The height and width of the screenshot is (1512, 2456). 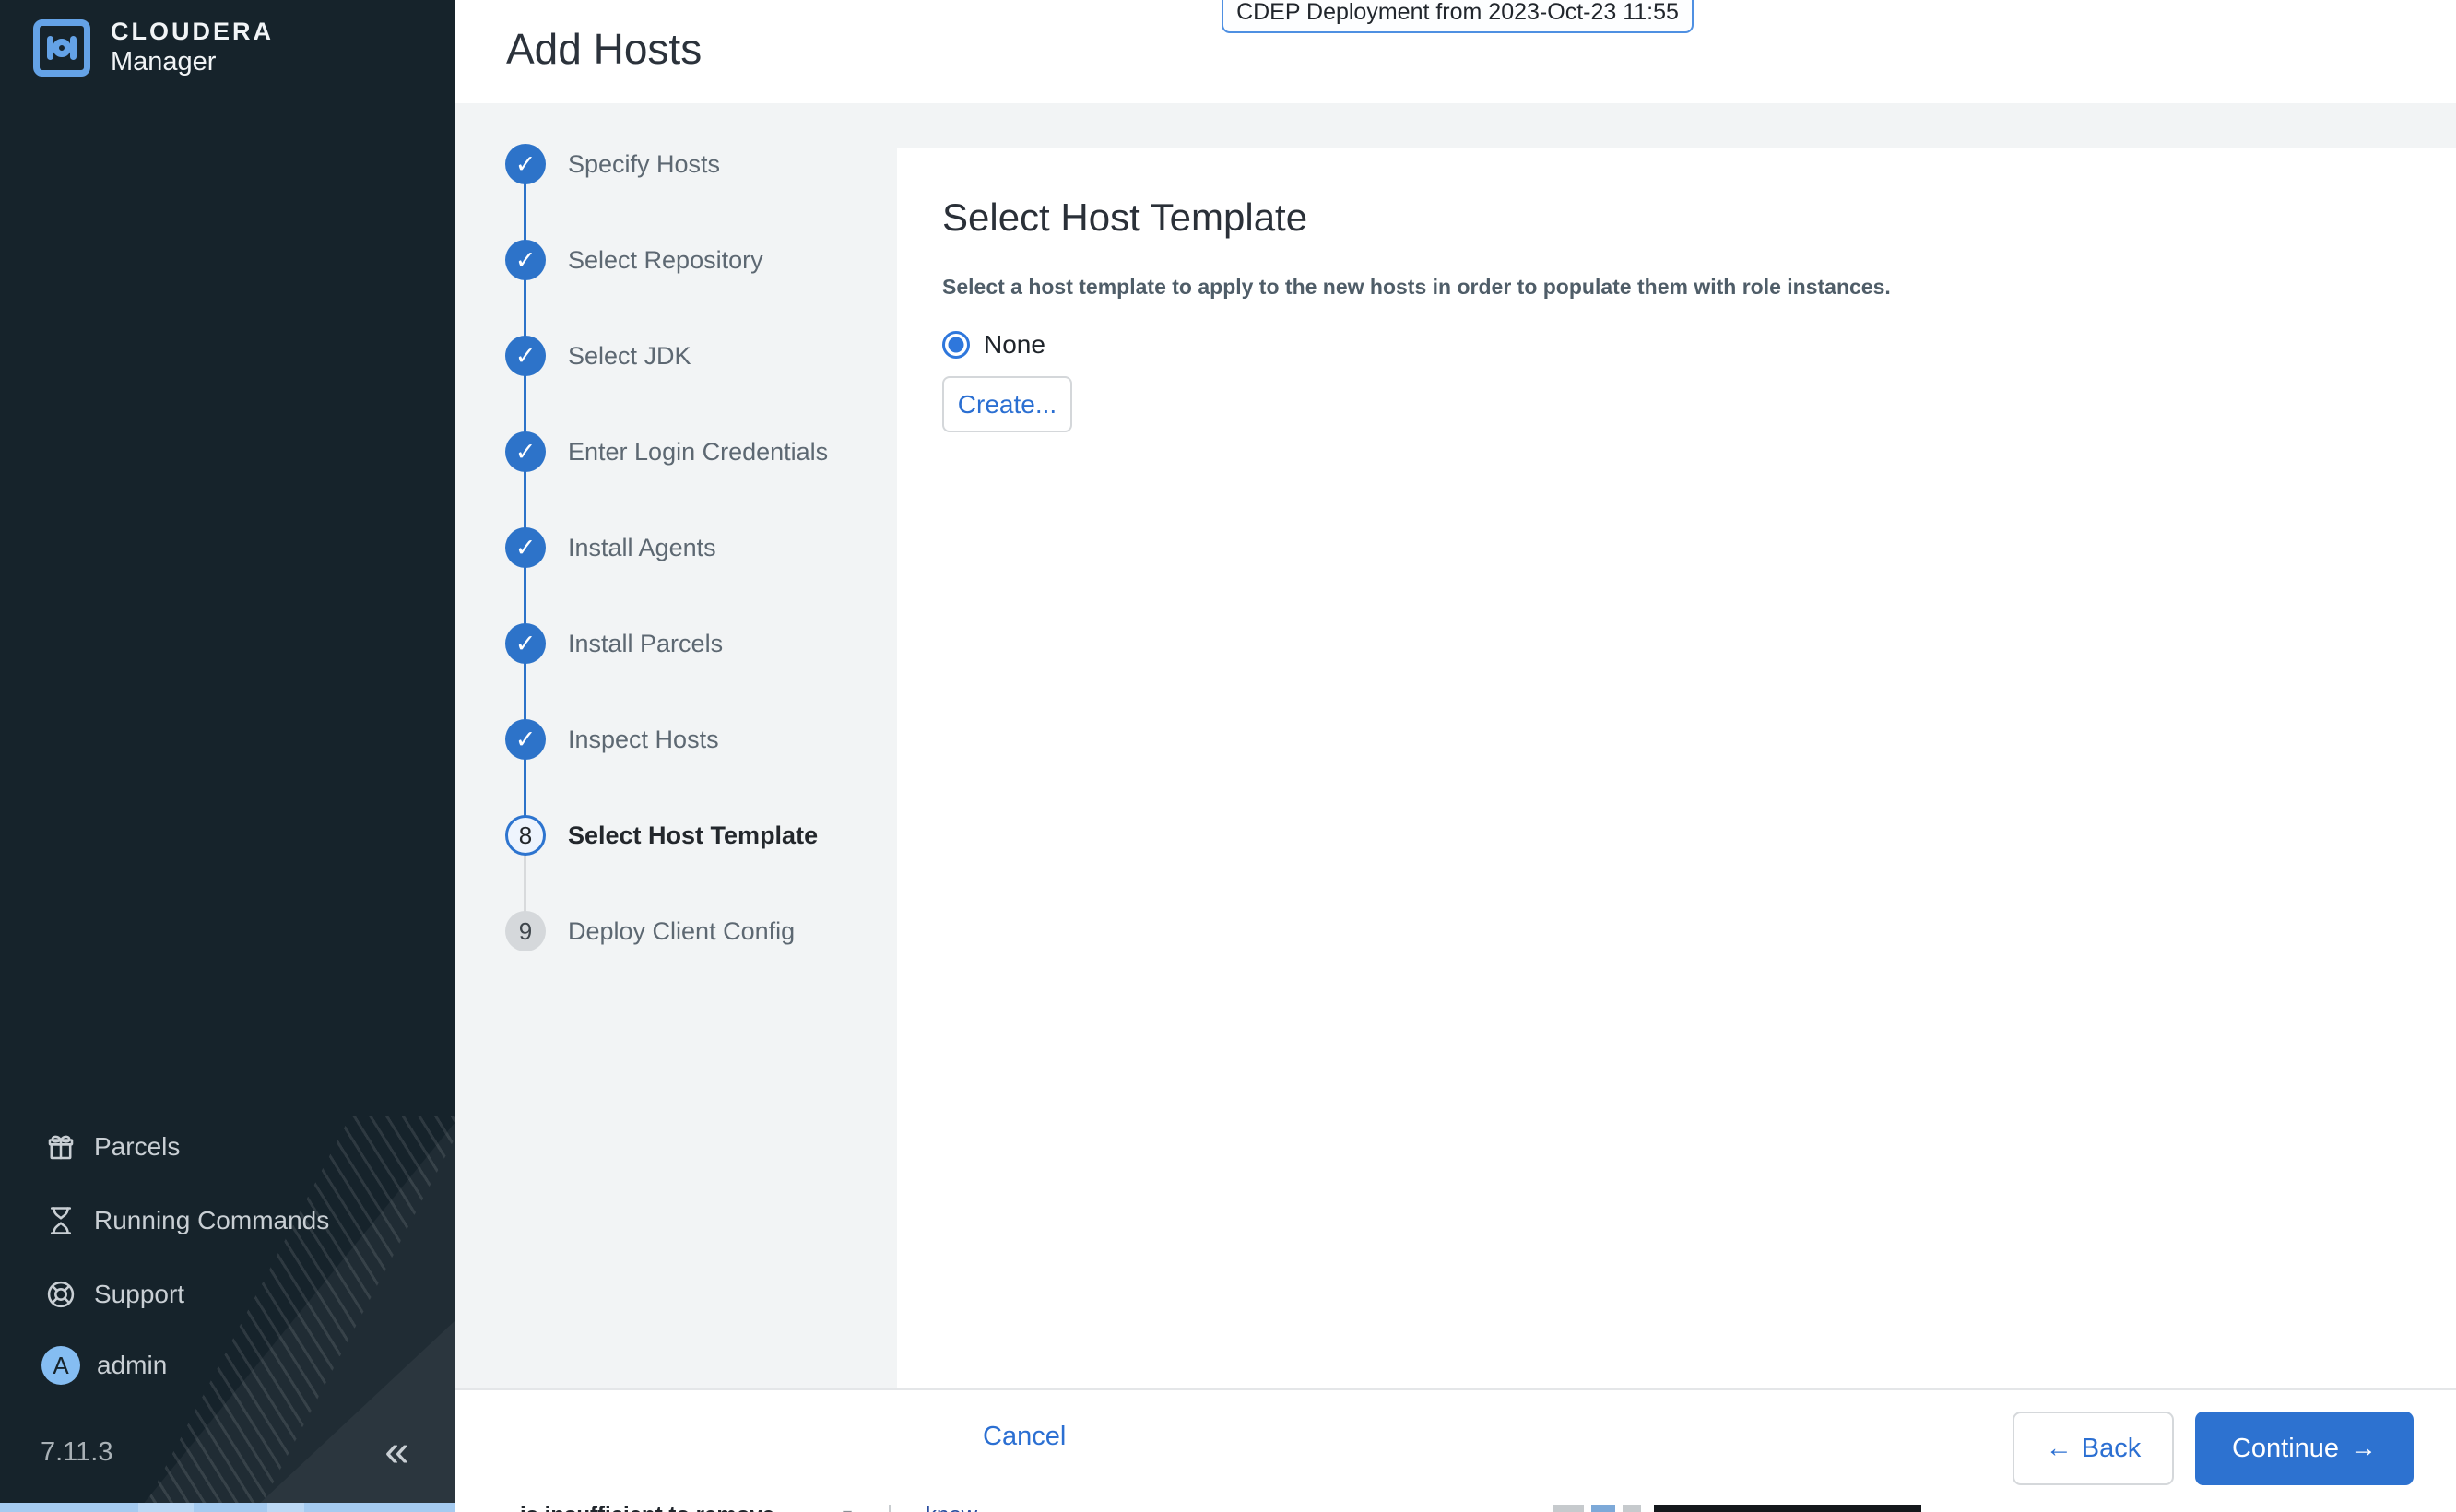 What do you see at coordinates (227, 1454) in the screenshot?
I see `sidebar-version-row: 7.11.3 «` at bounding box center [227, 1454].